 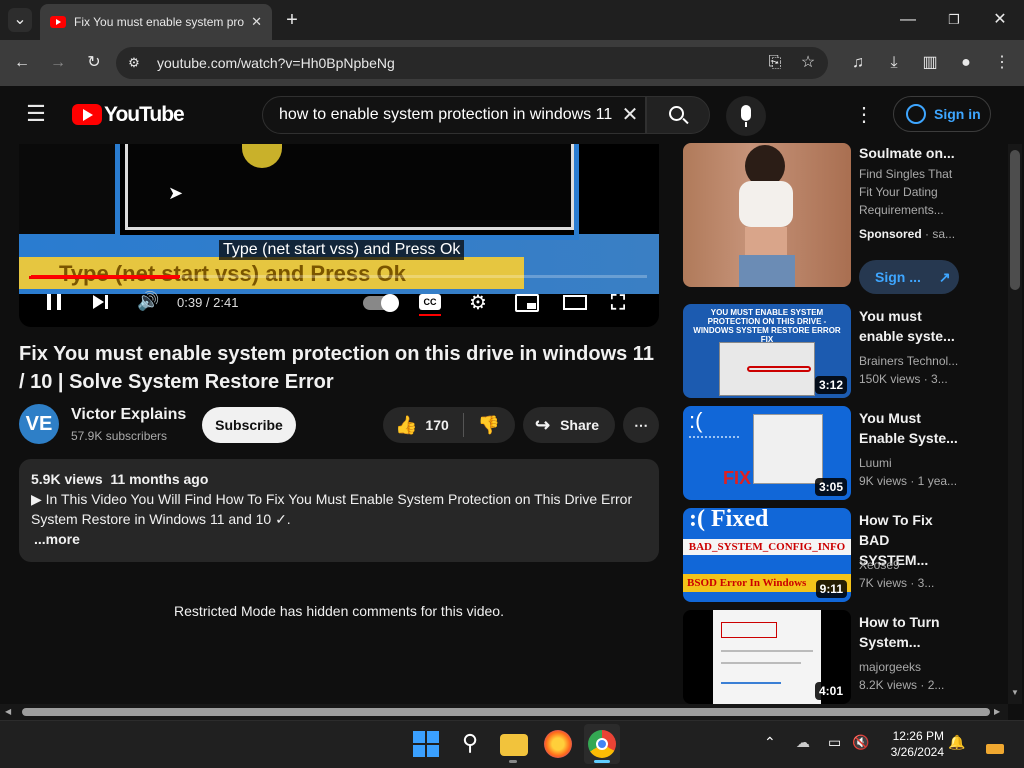 I want to click on network-icon: ▭, so click(x=834, y=742).